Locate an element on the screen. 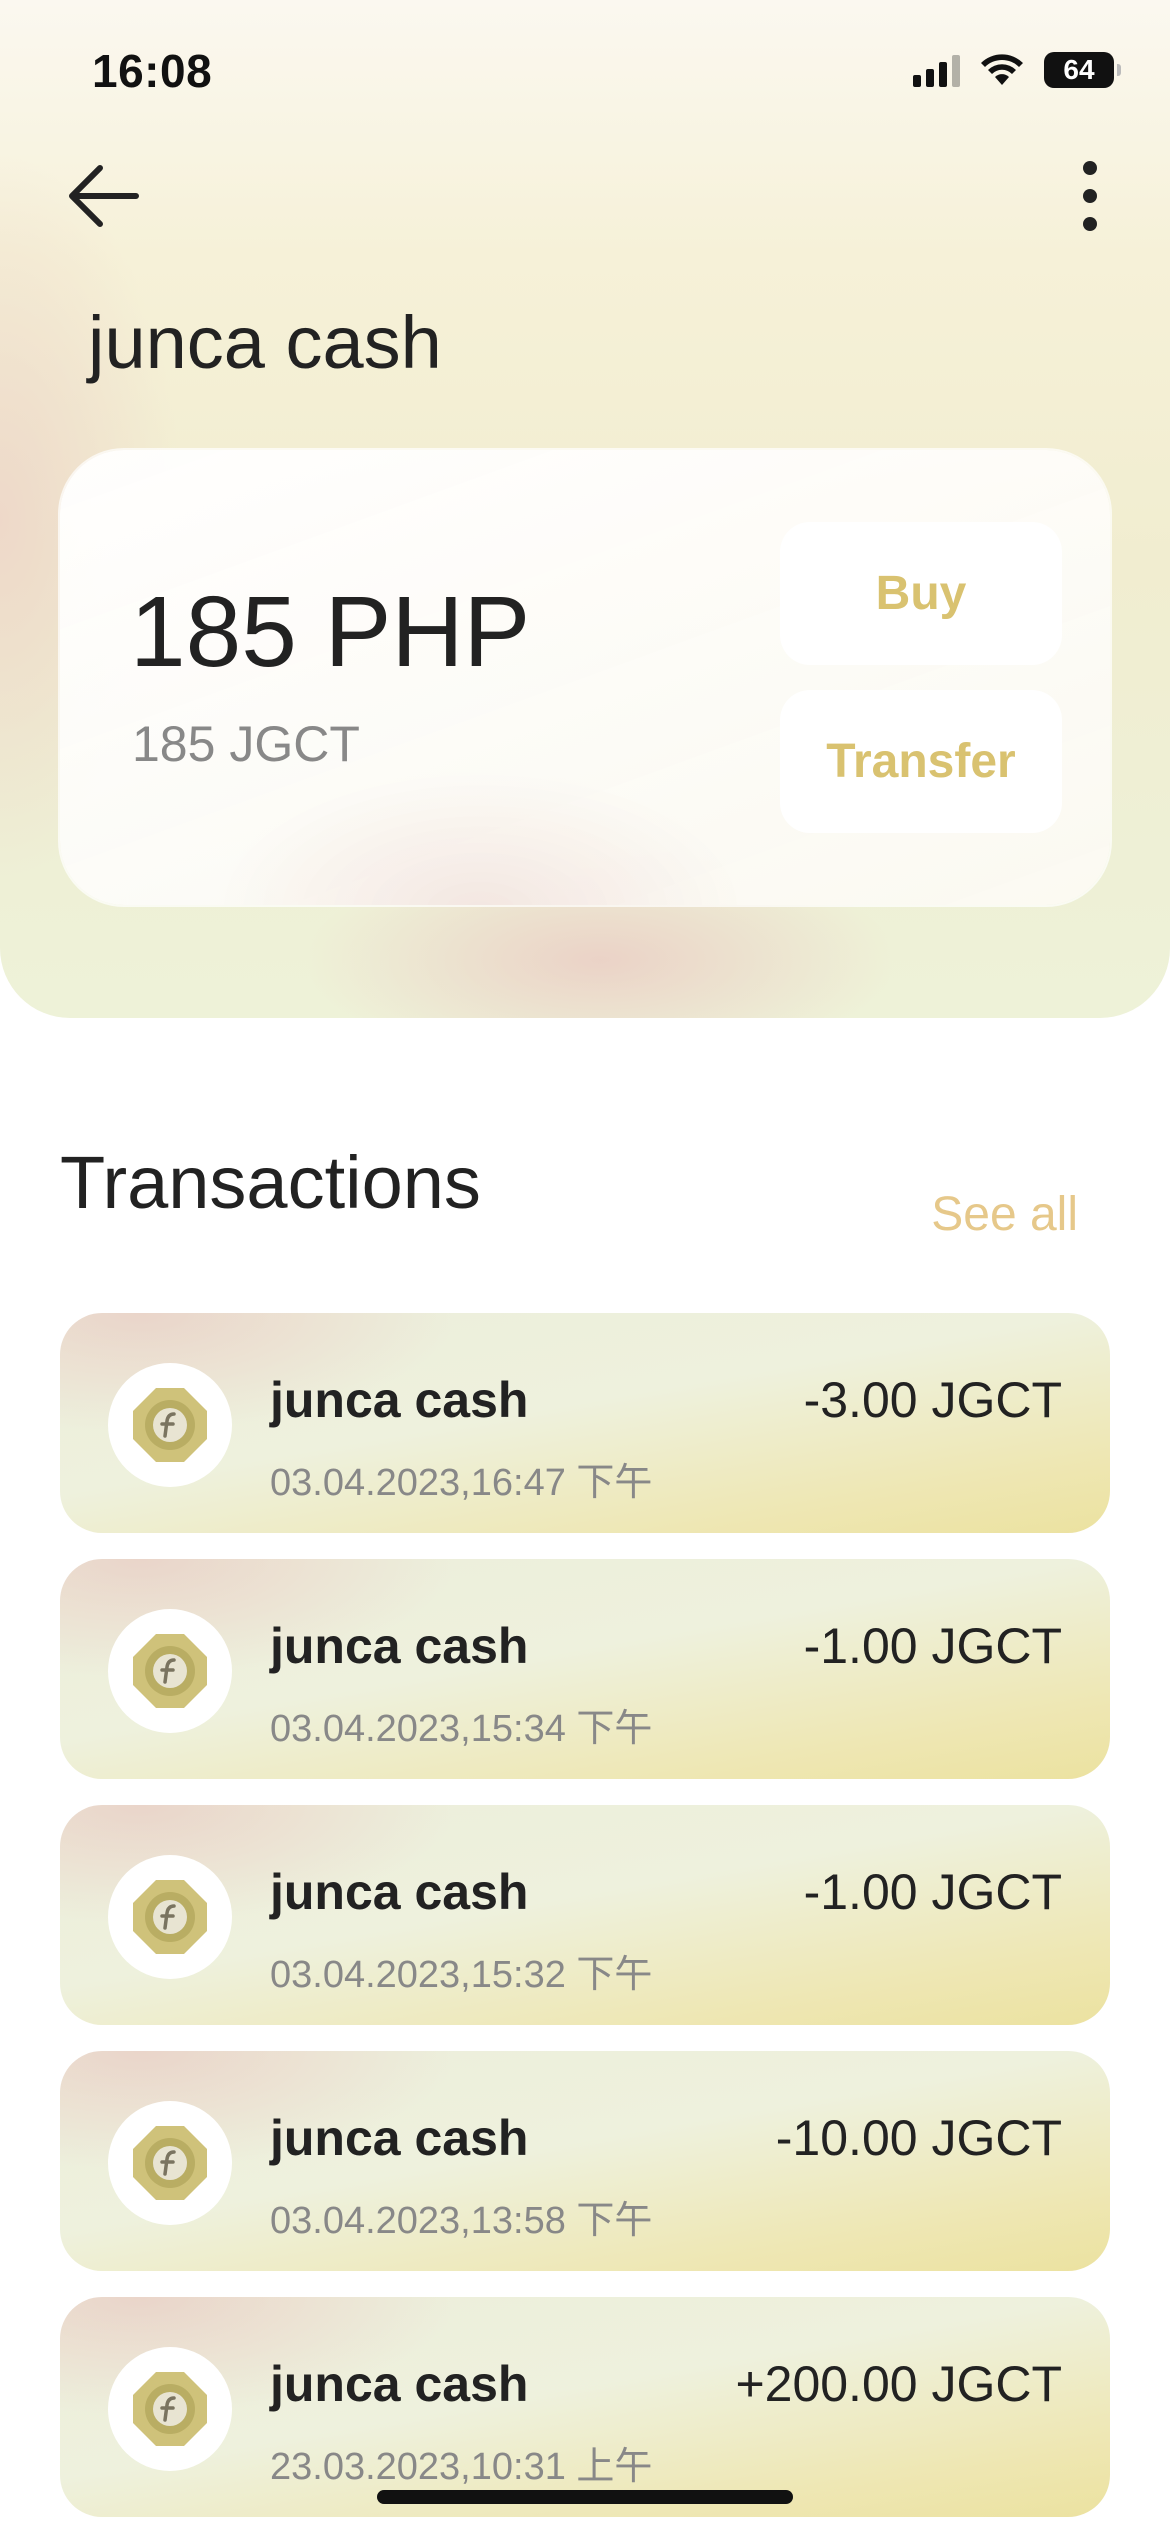  home-indicator is located at coordinates (585, 2497).